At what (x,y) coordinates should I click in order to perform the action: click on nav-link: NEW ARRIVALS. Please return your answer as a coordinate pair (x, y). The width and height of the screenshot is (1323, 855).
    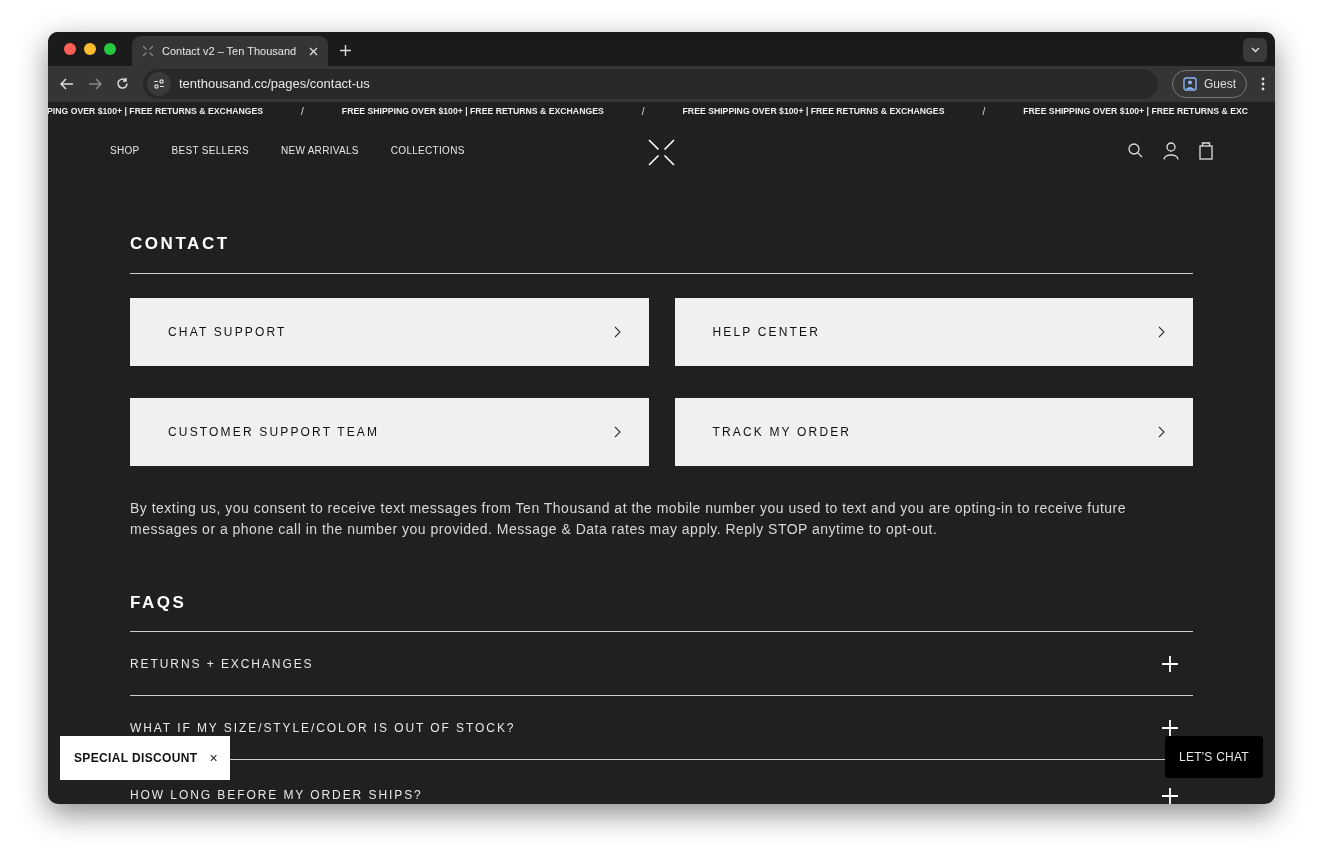
    Looking at the image, I should click on (319, 151).